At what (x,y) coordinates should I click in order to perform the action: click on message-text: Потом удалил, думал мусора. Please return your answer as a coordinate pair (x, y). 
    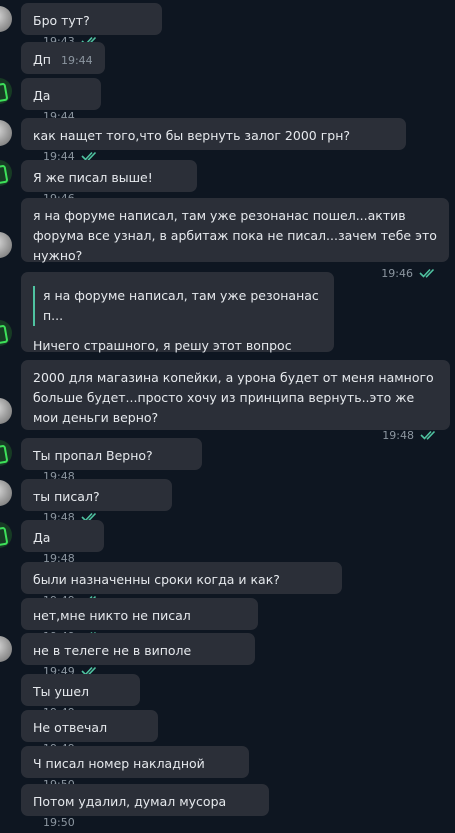
    Looking at the image, I should click on (130, 801).